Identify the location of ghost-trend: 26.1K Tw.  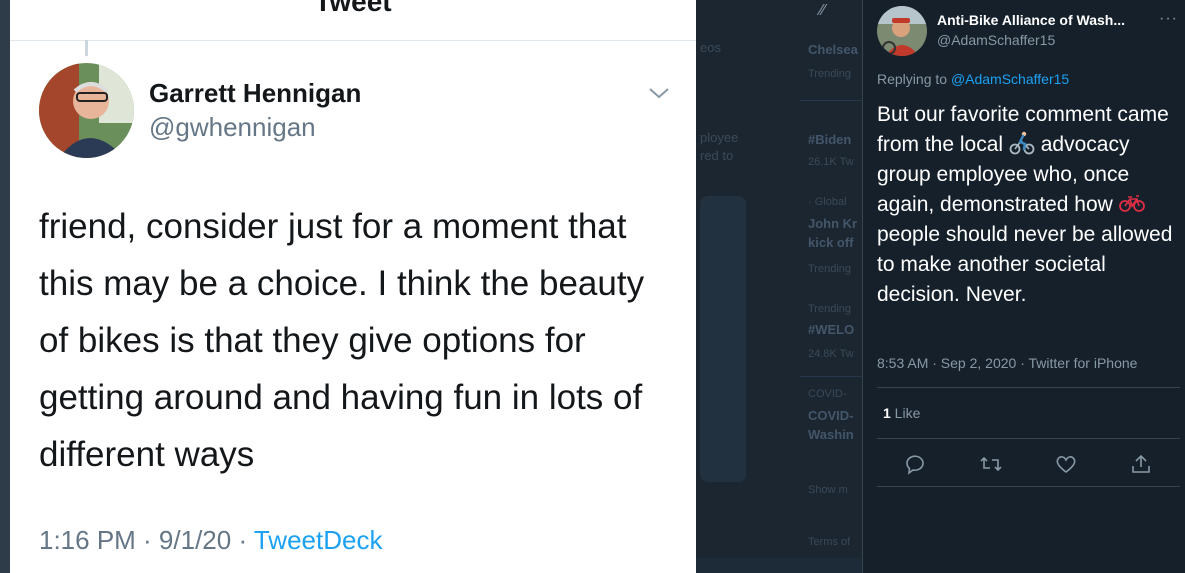
(831, 162).